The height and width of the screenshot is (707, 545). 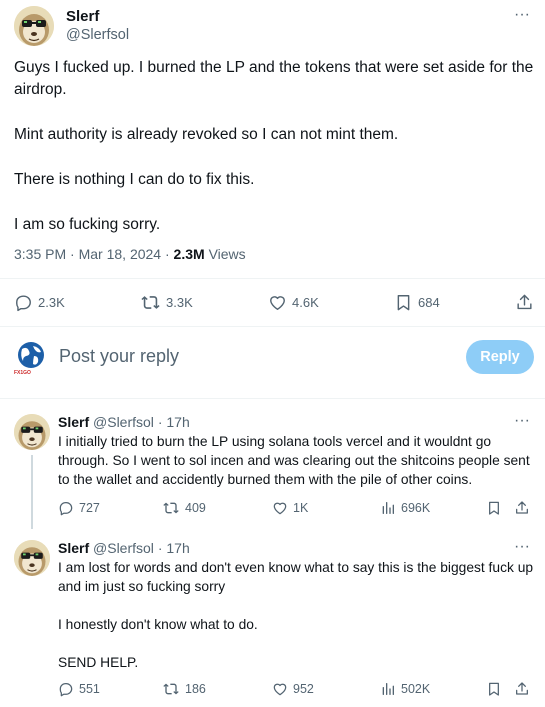 What do you see at coordinates (416, 689) in the screenshot?
I see `view-count: 502K` at bounding box center [416, 689].